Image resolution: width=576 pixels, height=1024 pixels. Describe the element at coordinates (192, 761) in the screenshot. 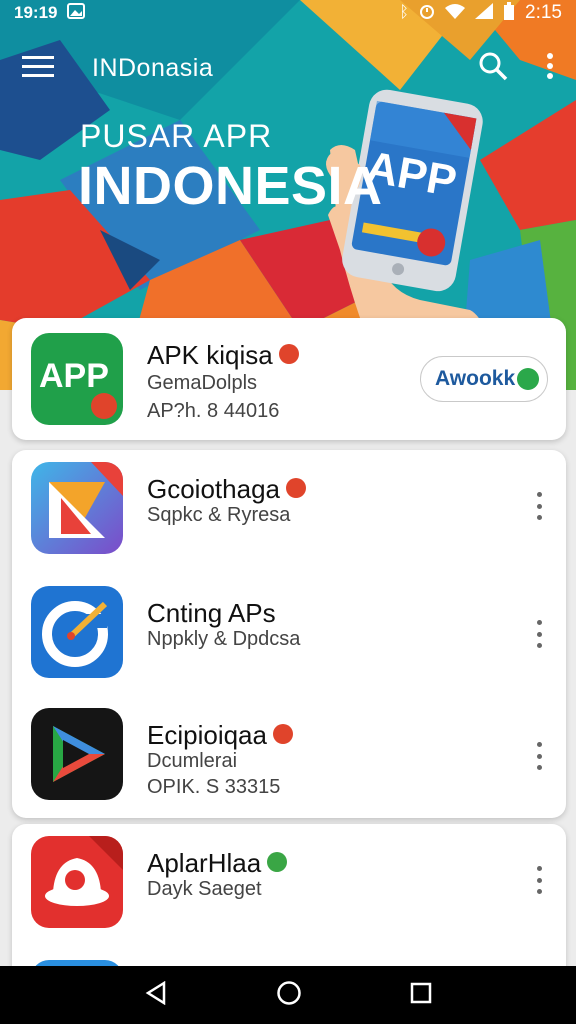

I see `app-developer: Dcumlerai` at that location.